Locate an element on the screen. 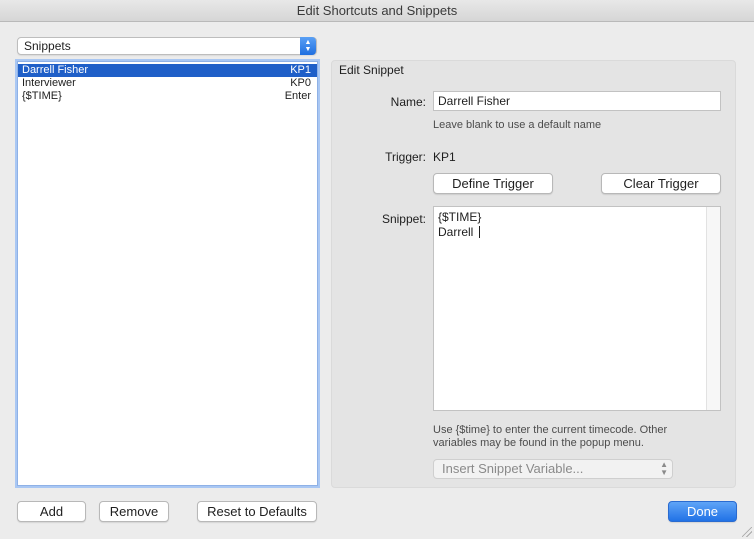 This screenshot has height=539, width=754. edit-snippet-title: Edit Snippet is located at coordinates (371, 70).